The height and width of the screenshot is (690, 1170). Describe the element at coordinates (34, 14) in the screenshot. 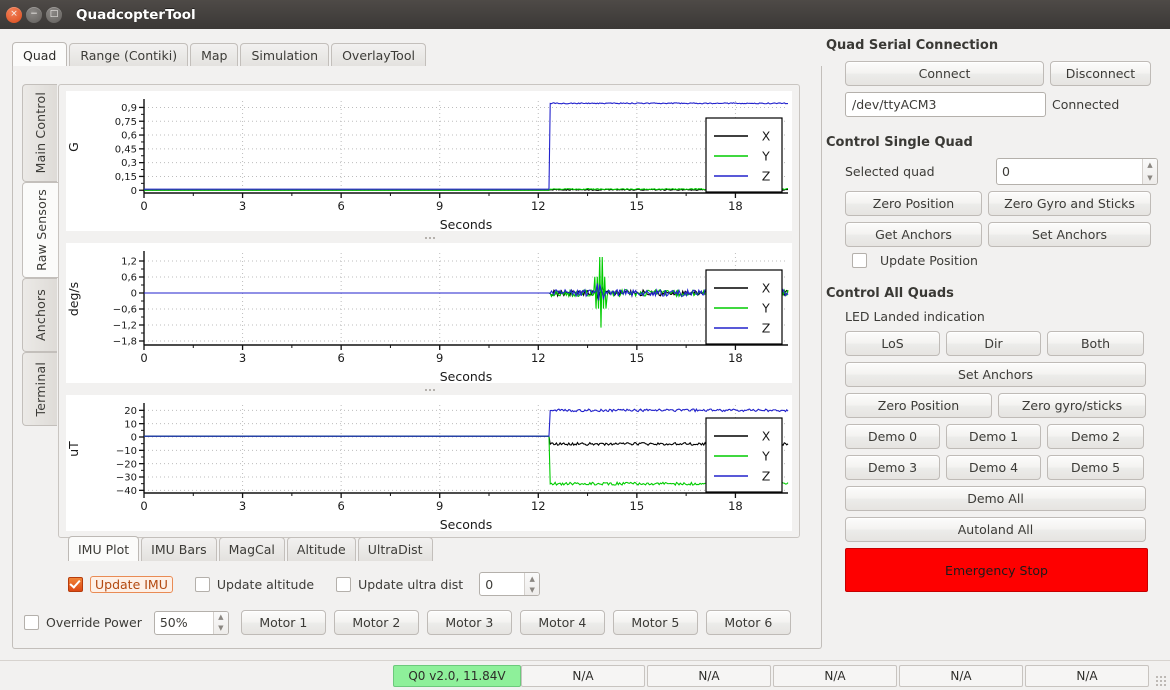

I see `minimize-icon: −` at that location.